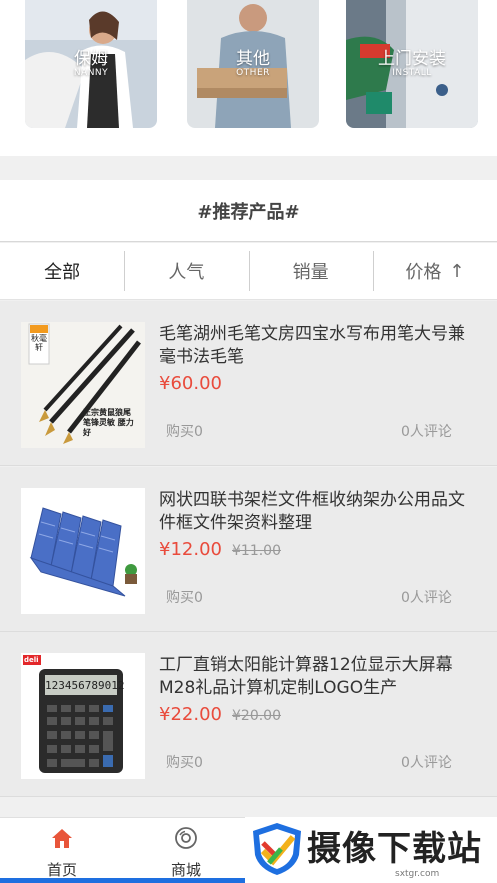 The width and height of the screenshot is (497, 883). I want to click on calculator-image, so click(83, 716).